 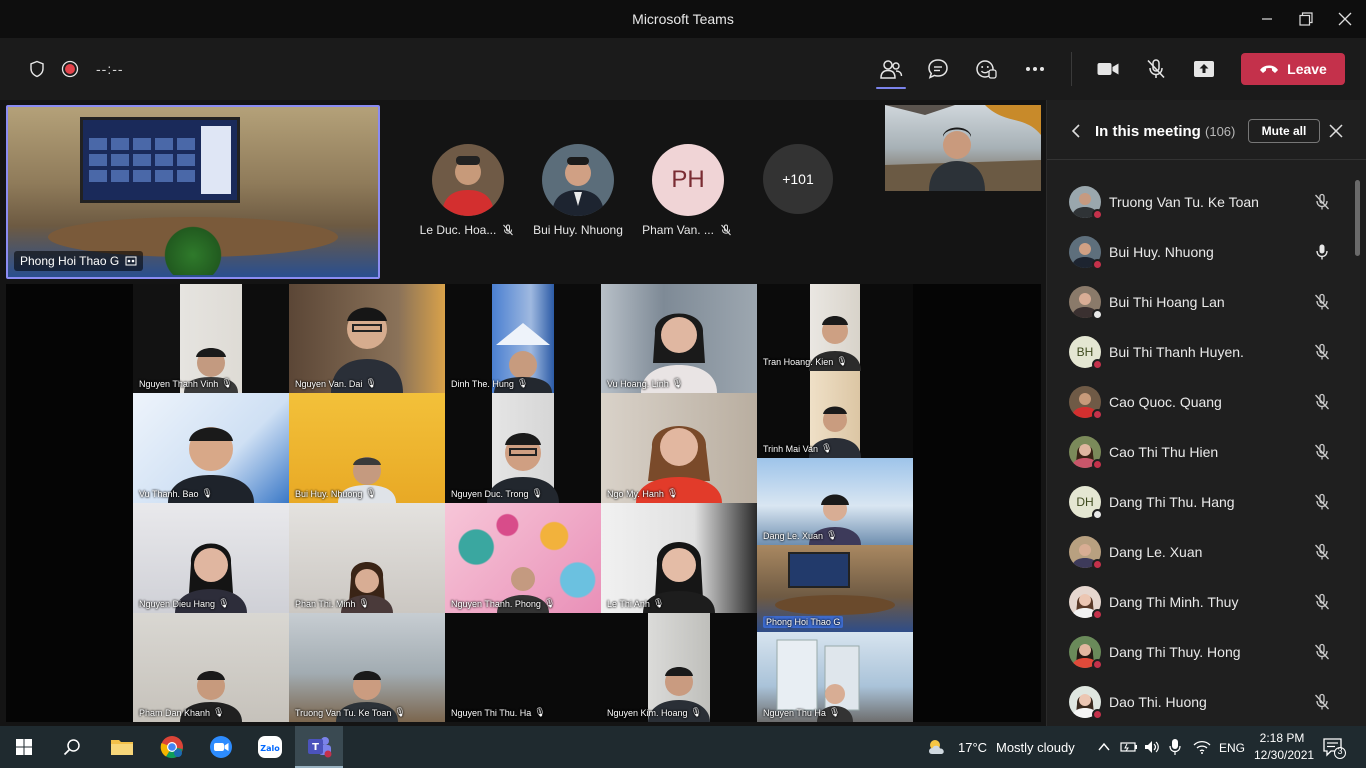 I want to click on video-tile: Nguyen Kim. Hoang 🎙, so click(x=679, y=667).